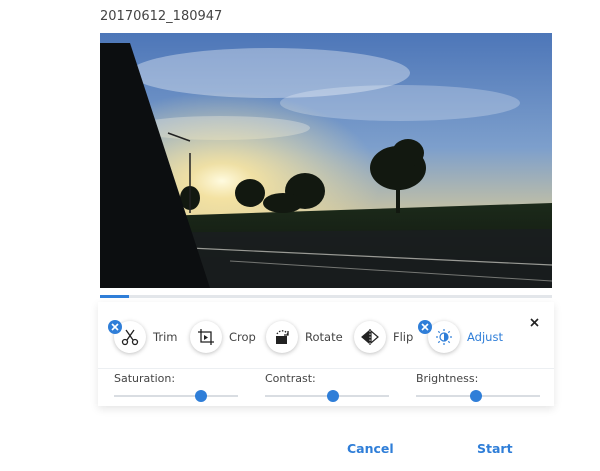 This screenshot has height=471, width=600. What do you see at coordinates (324, 337) in the screenshot?
I see `tool-rotate-label: Rotate` at bounding box center [324, 337].